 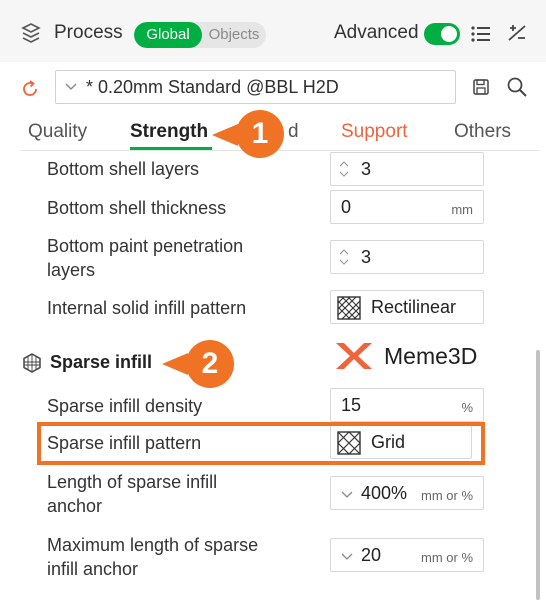 What do you see at coordinates (93, 569) in the screenshot?
I see `anchor-max-label-line2: infill anchor` at bounding box center [93, 569].